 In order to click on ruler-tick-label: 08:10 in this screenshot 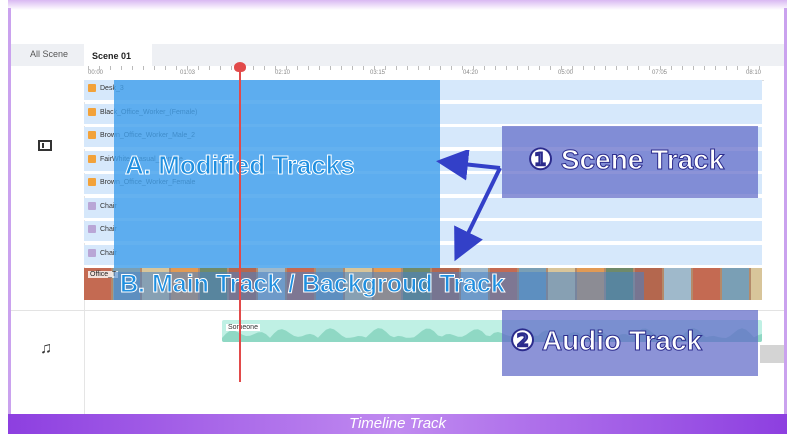, I will do `click(754, 73)`.